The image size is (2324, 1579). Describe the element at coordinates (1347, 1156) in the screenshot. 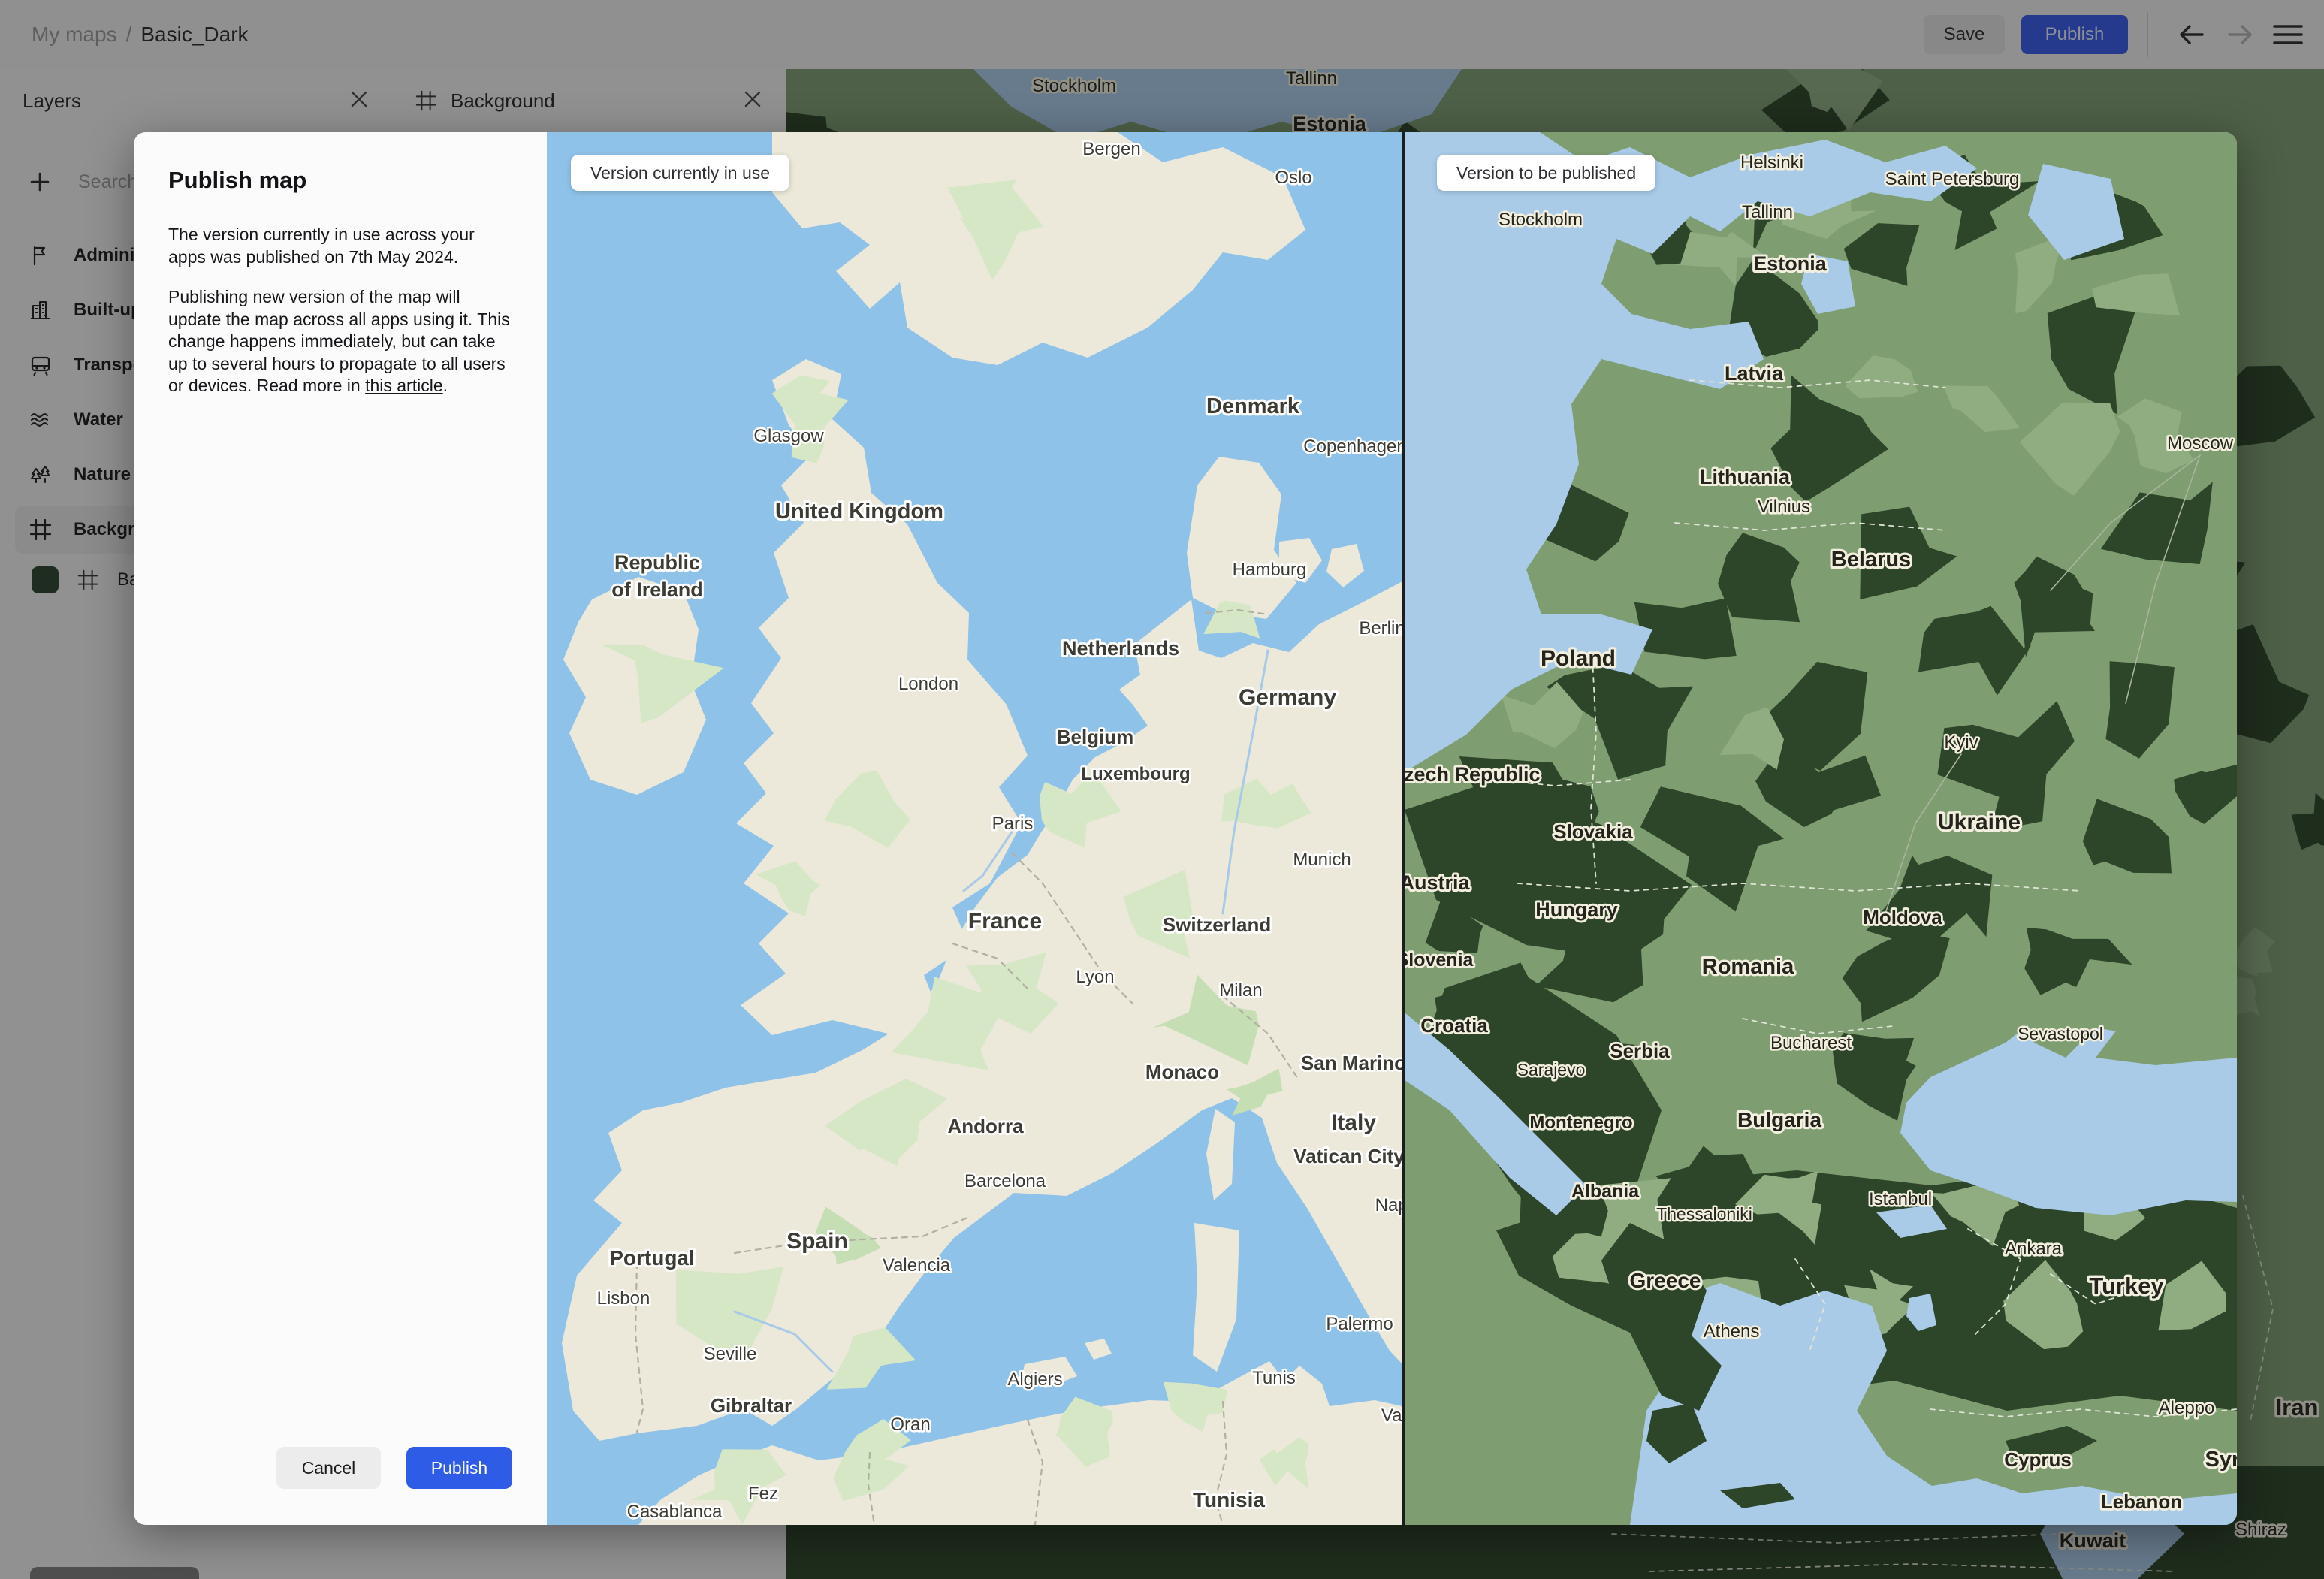

I see `svg-text: Vatican City` at that location.